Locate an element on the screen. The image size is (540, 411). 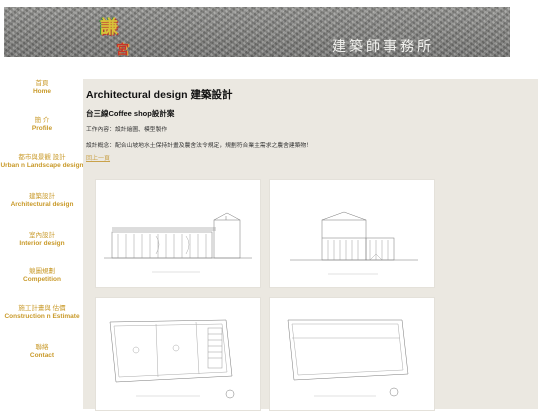
nav-urban-landscape-zh: 都市與景觀 設計 is located at coordinates (42, 157).